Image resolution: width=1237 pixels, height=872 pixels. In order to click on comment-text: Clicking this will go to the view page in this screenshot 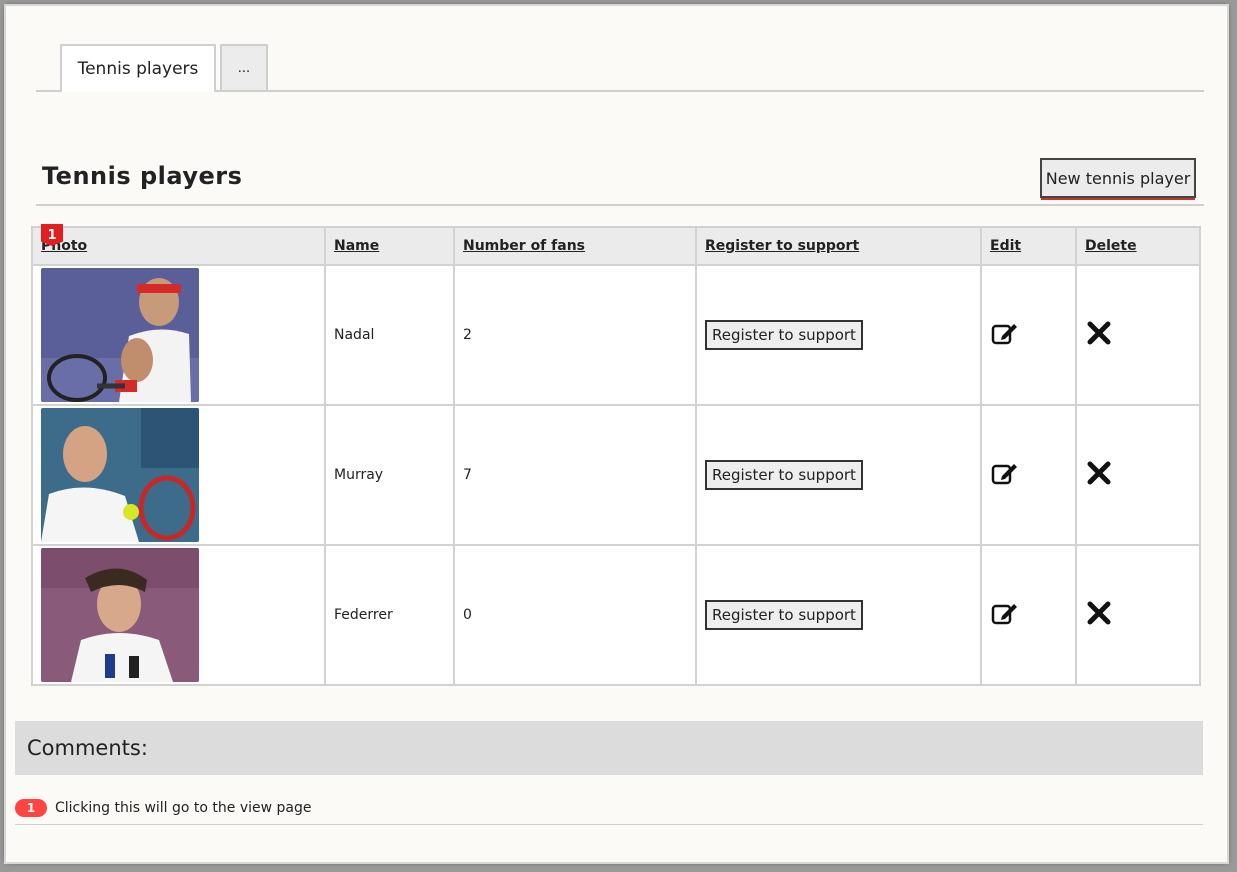, I will do `click(183, 808)`.